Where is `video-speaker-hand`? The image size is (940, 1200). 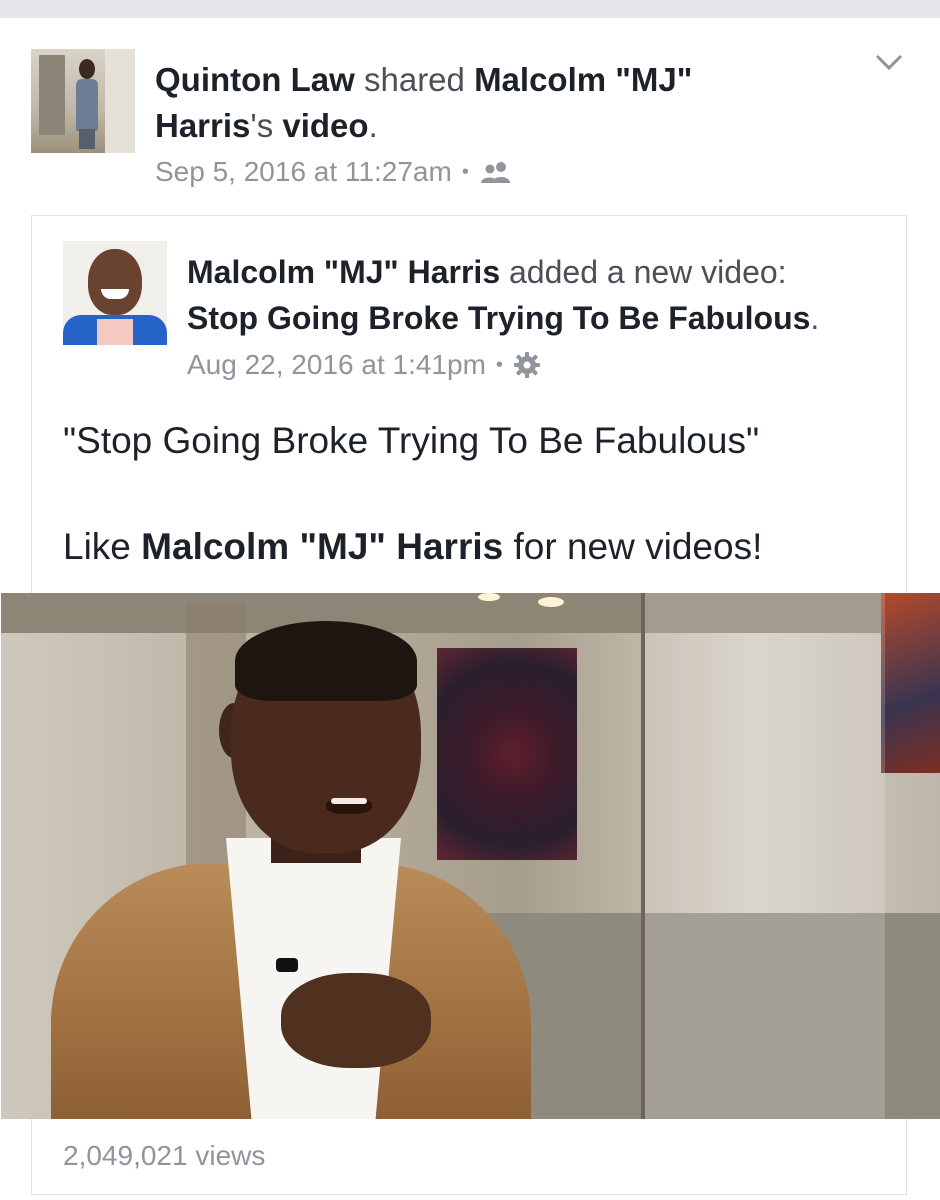
video-speaker-hand is located at coordinates (356, 1020).